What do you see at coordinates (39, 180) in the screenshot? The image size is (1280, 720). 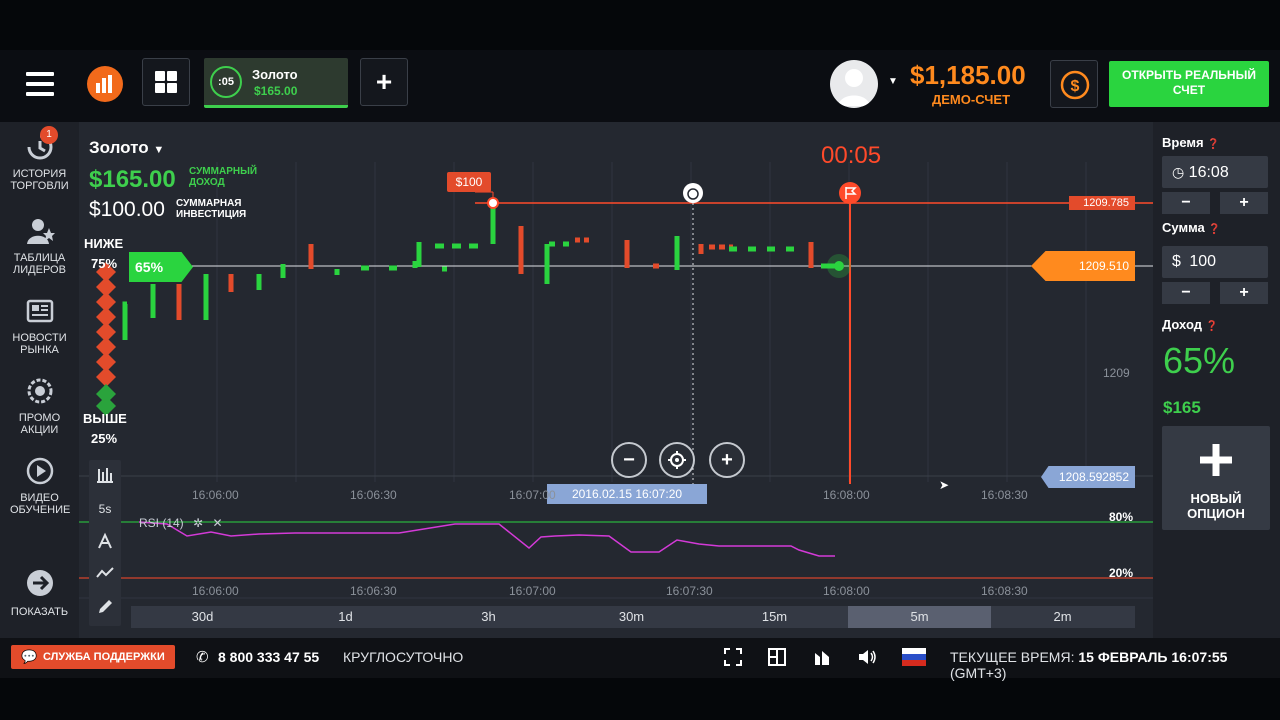 I see `sidebar-item-label: ИСТОРИЯ ТОРГОВЛИ` at bounding box center [39, 180].